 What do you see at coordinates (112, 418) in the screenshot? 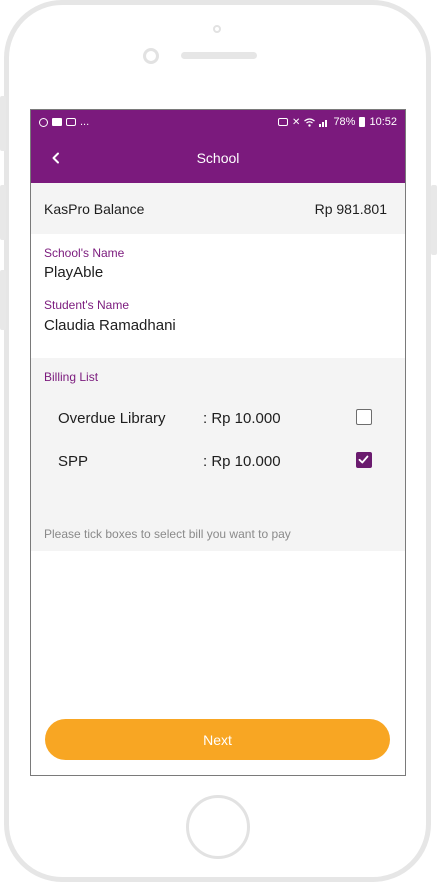
I see `bill-name: Overdue Library` at bounding box center [112, 418].